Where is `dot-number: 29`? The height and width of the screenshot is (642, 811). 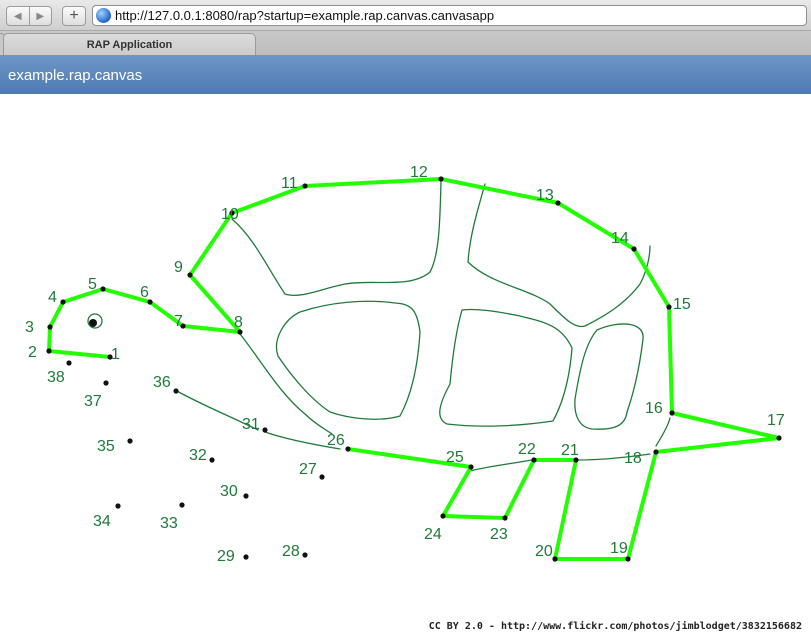
dot-number: 29 is located at coordinates (226, 556).